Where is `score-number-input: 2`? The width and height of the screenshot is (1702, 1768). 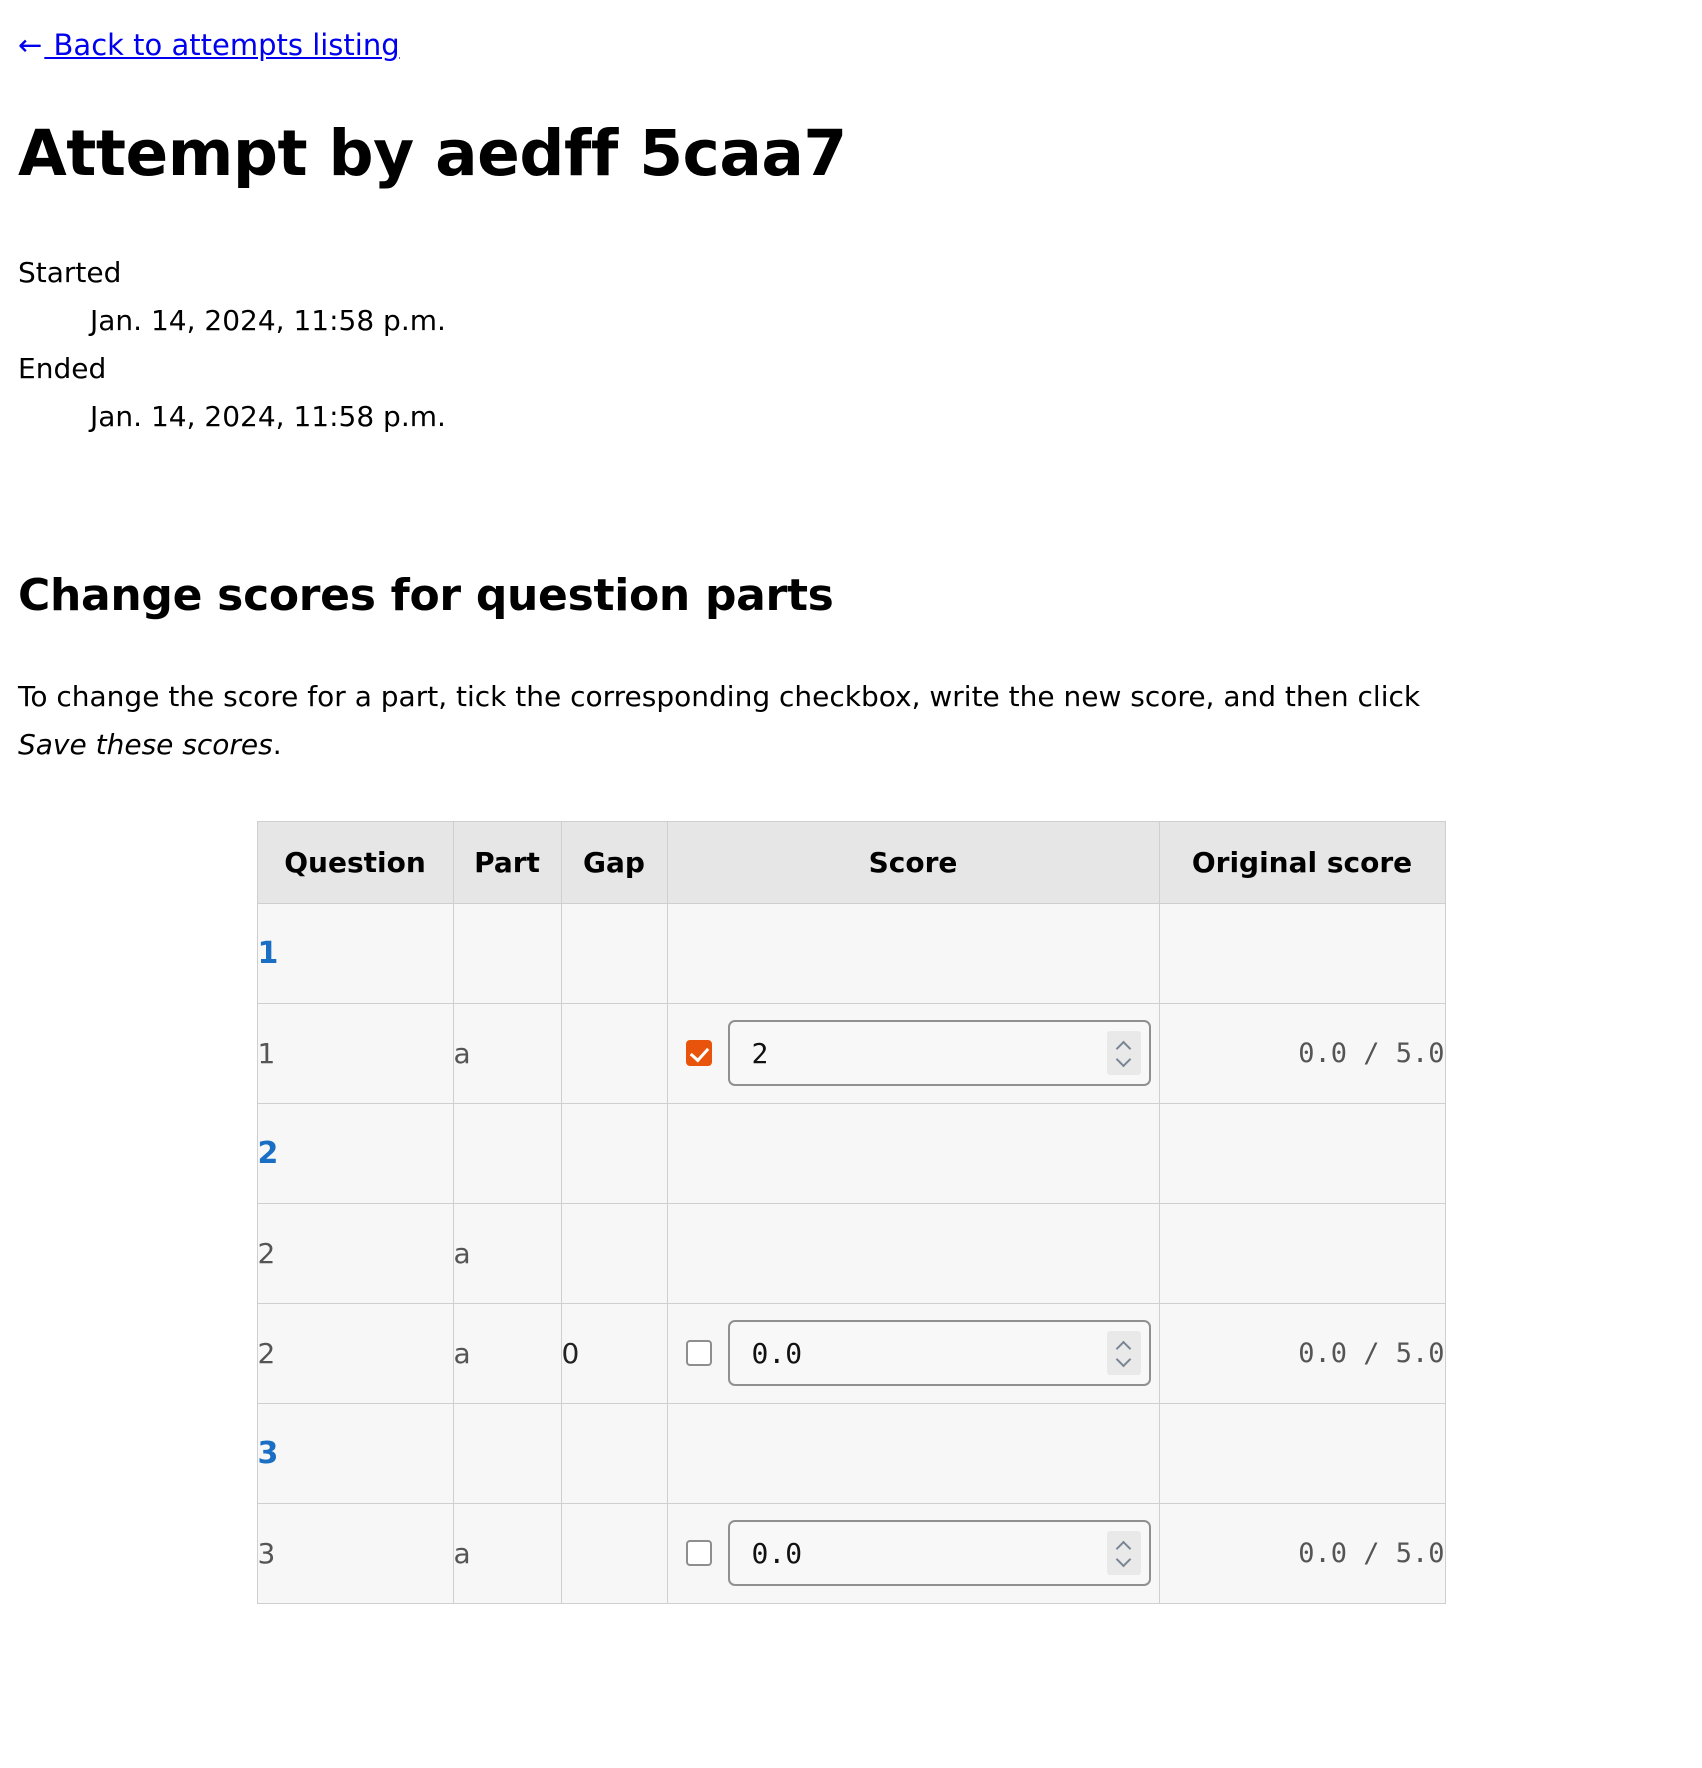 score-number-input: 2 is located at coordinates (939, 1053).